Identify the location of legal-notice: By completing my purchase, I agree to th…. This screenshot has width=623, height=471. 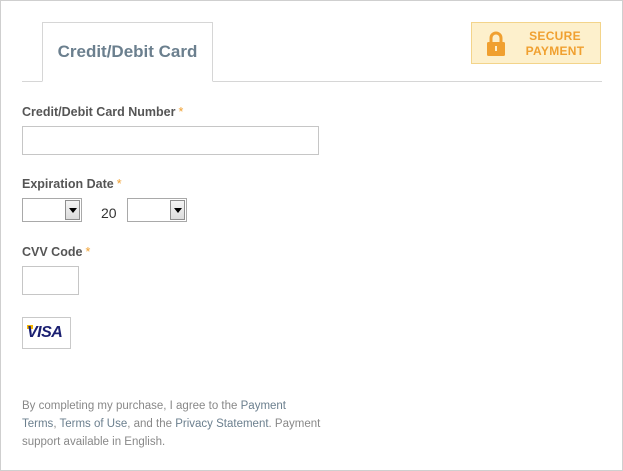
(172, 424).